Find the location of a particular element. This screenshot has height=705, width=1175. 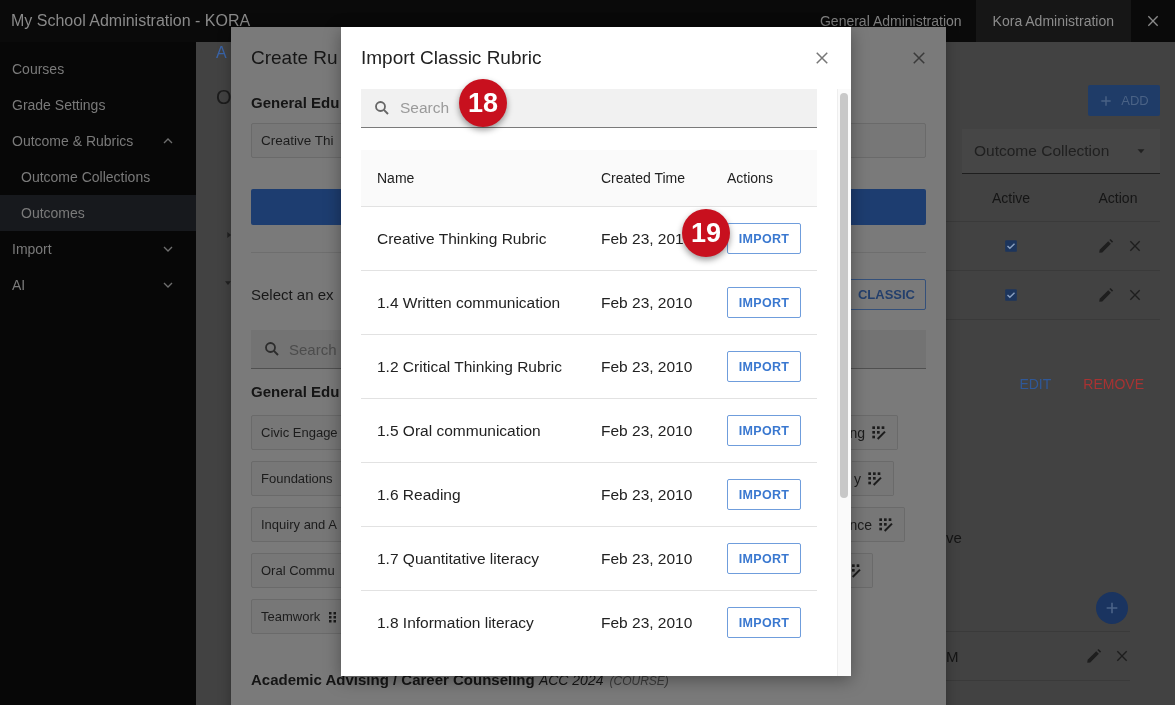

course-tag: (COURSE) is located at coordinates (639, 681).